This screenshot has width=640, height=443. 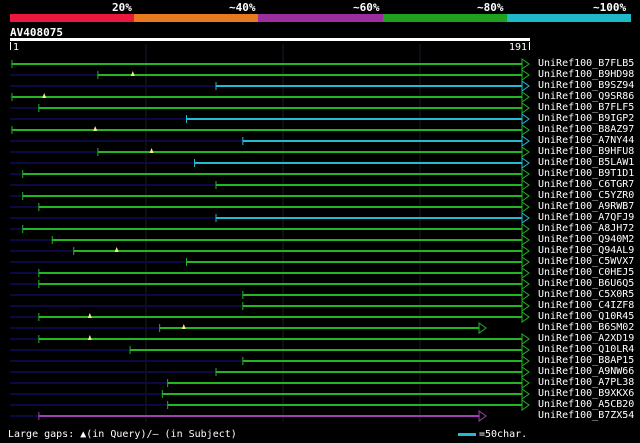 I want to click on hit-label: UniRef100_B7FLB5, so click(x=586, y=63).